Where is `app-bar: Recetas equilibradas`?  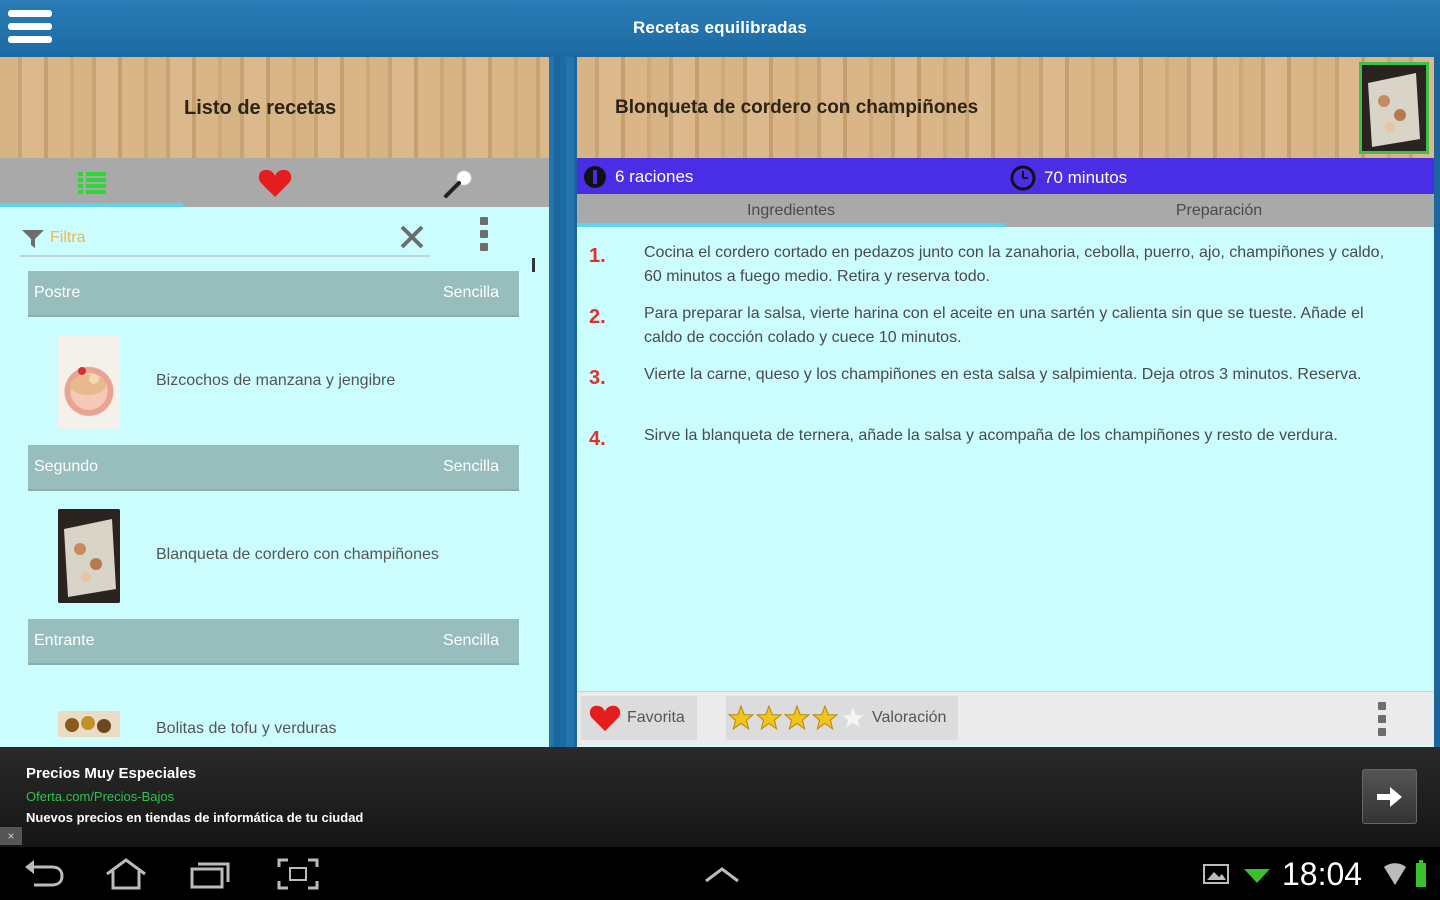
app-bar: Recetas equilibradas is located at coordinates (720, 28).